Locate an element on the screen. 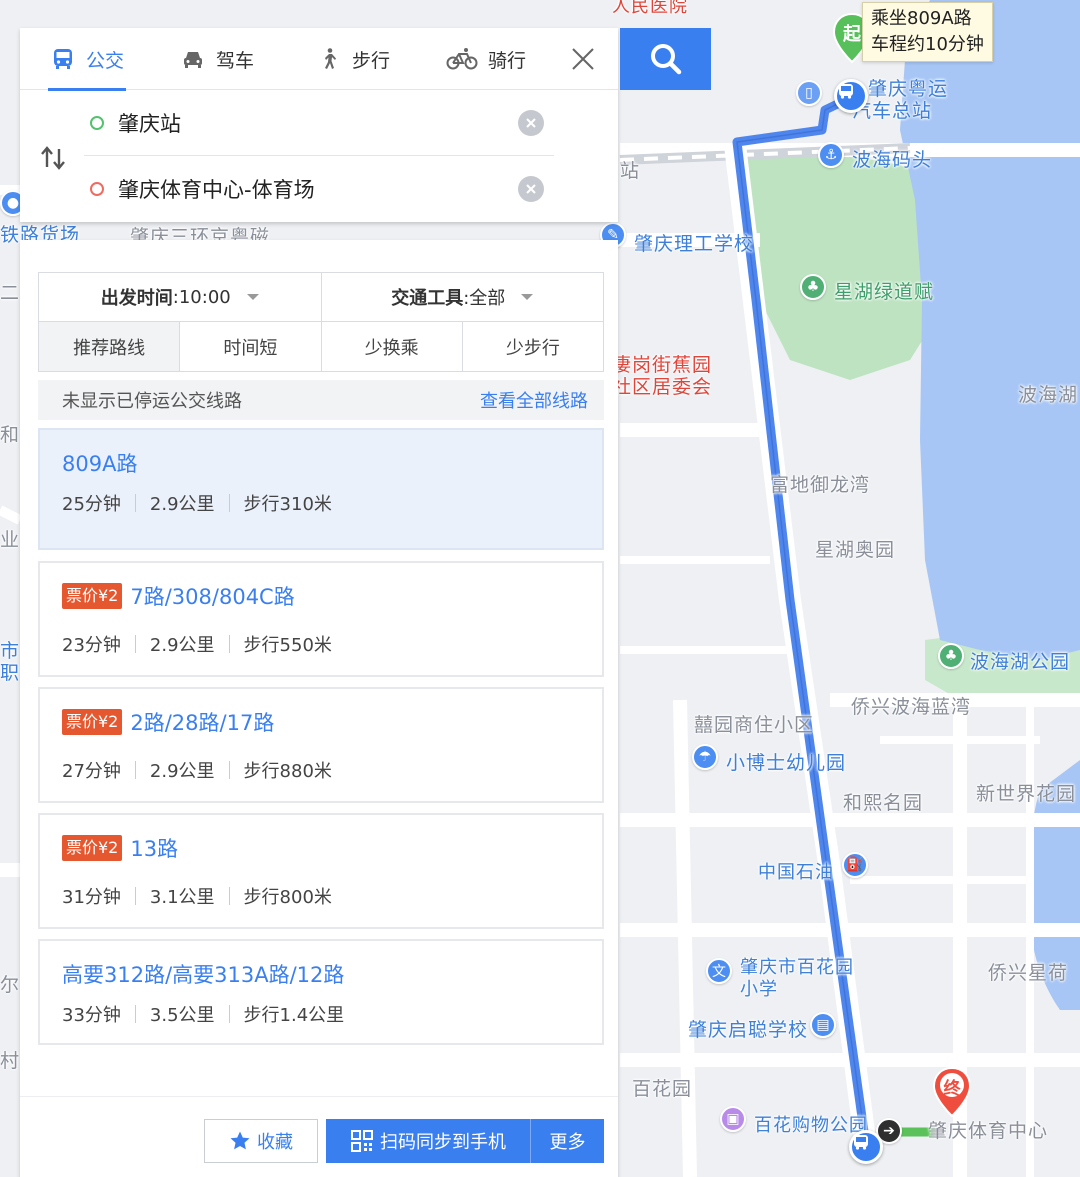 Image resolution: width=1080 pixels, height=1177 pixels. clear-end-icon is located at coordinates (531, 189).